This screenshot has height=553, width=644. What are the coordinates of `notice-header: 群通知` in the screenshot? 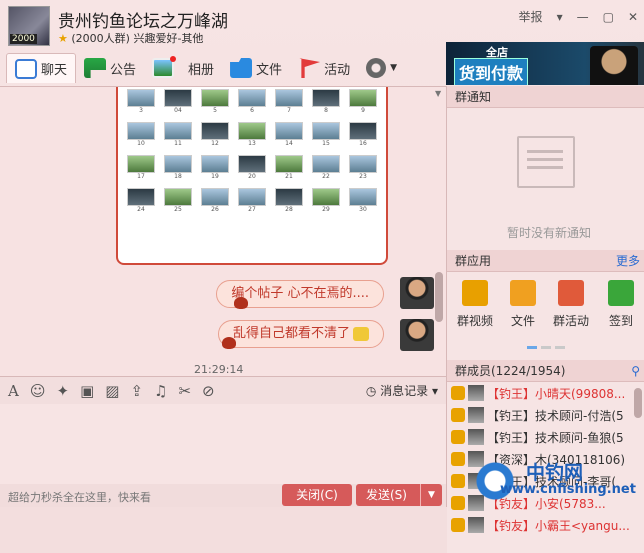 It's located at (545, 97).